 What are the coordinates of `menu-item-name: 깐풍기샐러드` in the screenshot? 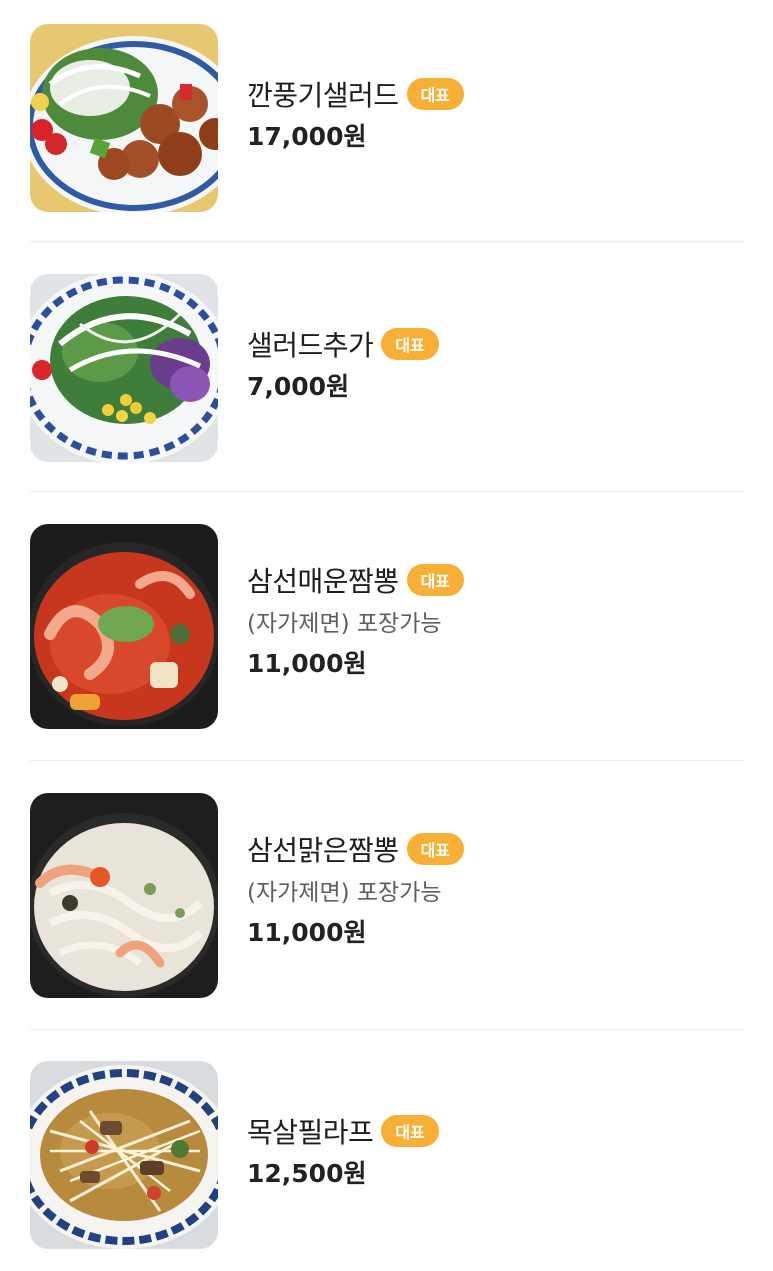 It's located at (323, 95).